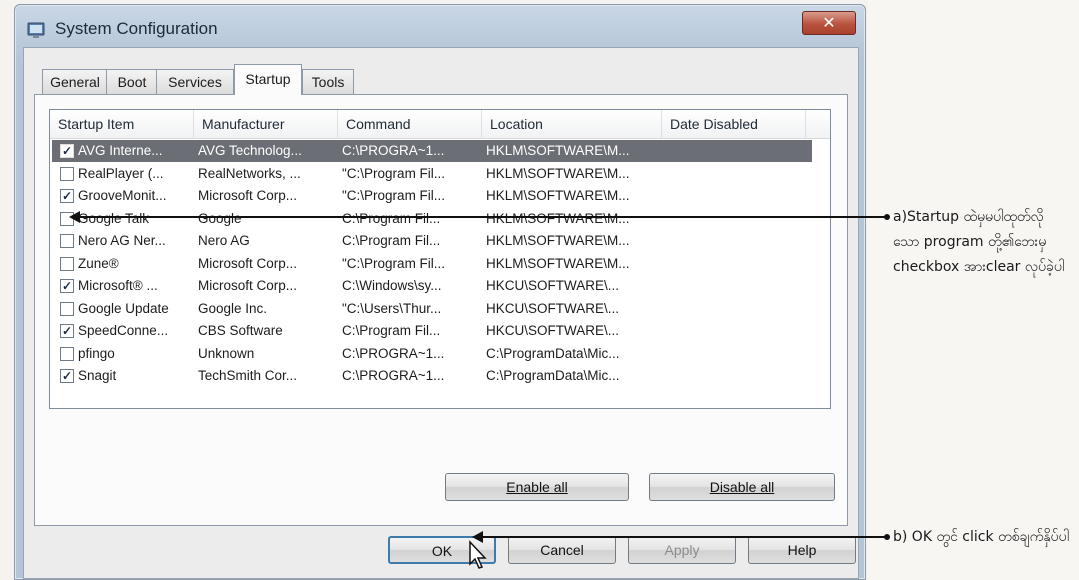 Image resolution: width=1079 pixels, height=580 pixels. What do you see at coordinates (328, 81) in the screenshot?
I see `tab-tools: Tools` at bounding box center [328, 81].